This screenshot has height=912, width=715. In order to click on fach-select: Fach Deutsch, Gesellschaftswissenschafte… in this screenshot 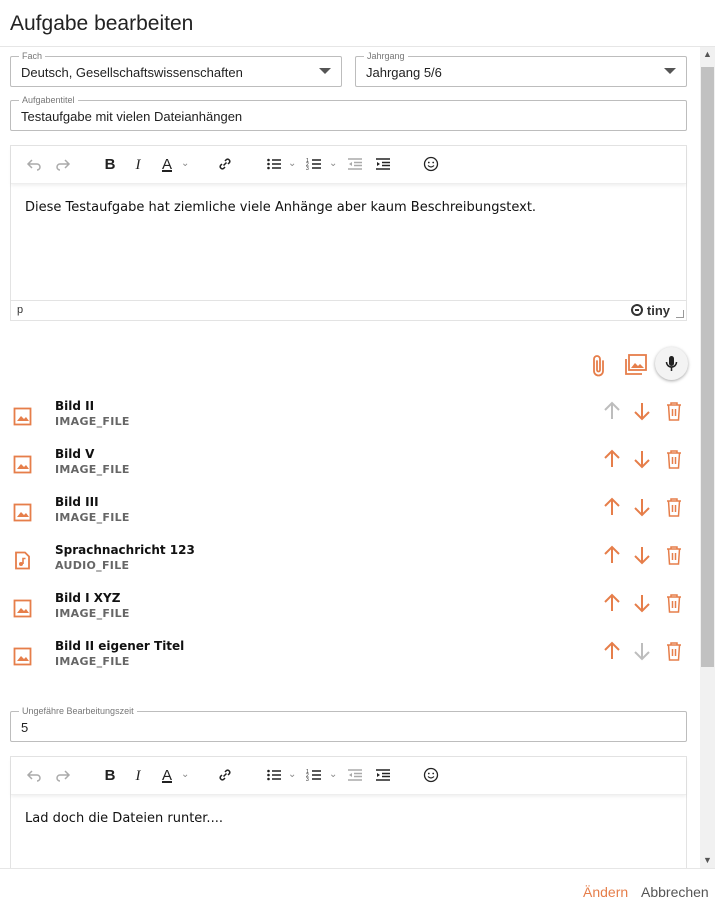, I will do `click(176, 68)`.